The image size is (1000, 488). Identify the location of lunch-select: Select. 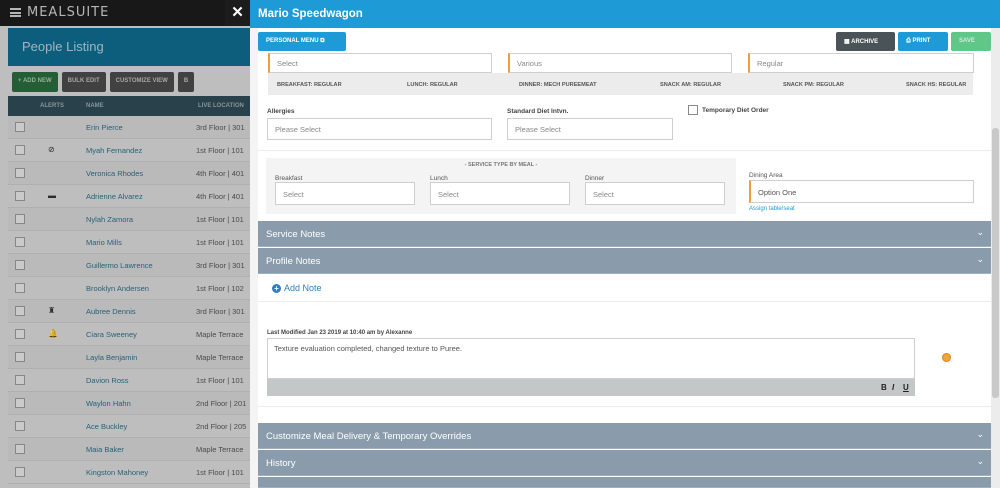
(500, 193).